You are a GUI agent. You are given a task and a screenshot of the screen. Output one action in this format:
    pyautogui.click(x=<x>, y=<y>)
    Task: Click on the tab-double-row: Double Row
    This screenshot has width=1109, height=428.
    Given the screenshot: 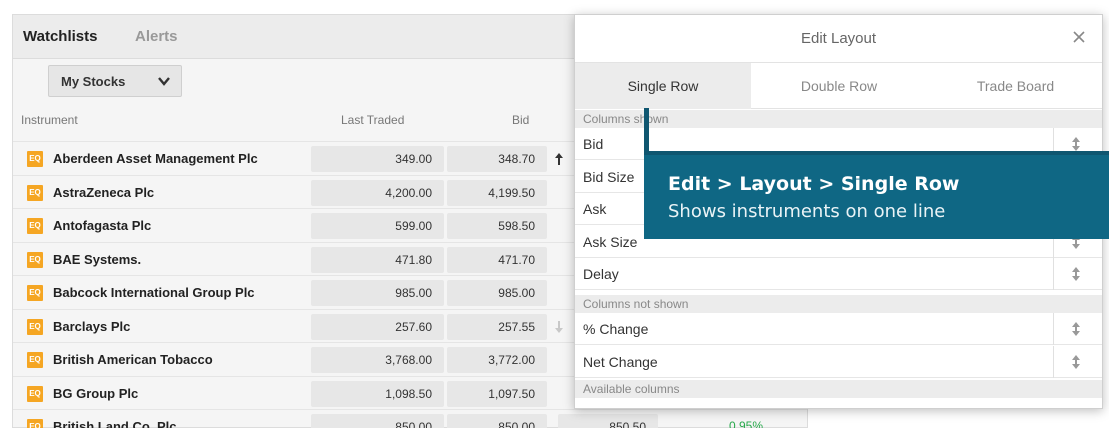 What is the action you would take?
    pyautogui.click(x=839, y=86)
    